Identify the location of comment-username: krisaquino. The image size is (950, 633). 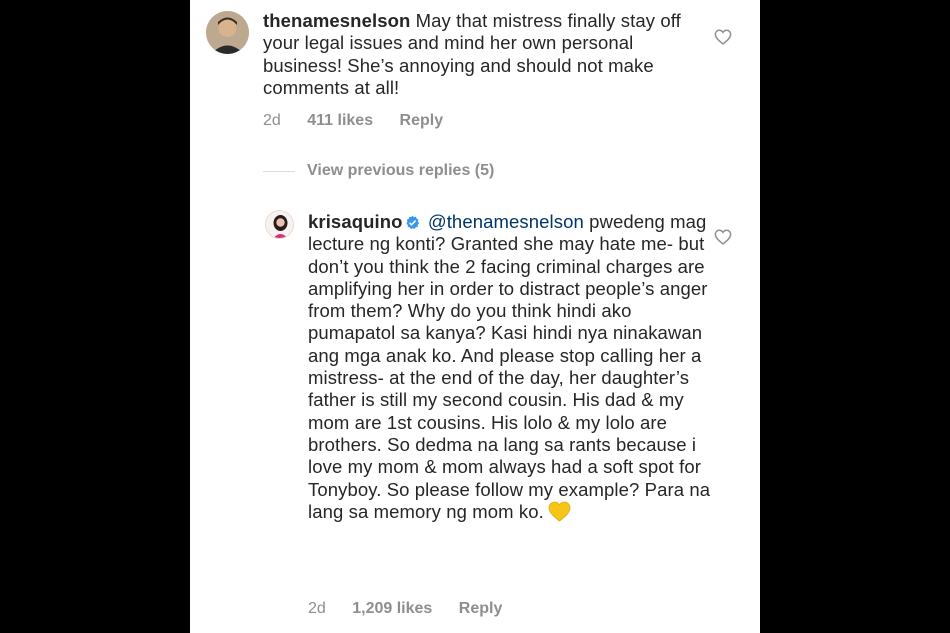
(355, 221).